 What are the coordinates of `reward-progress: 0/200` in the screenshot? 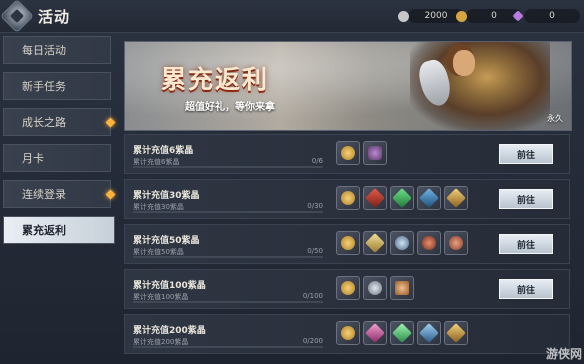 It's located at (312, 341).